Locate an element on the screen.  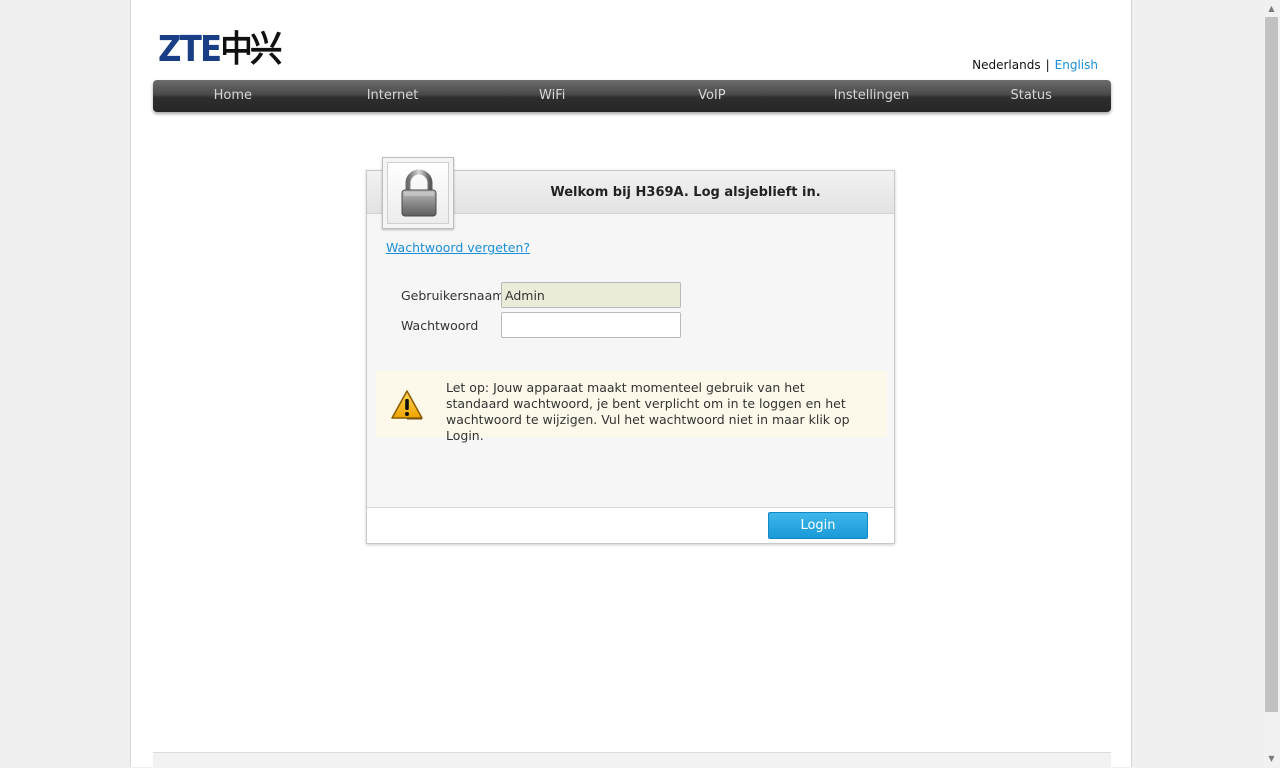
nav-item-instellingen: Instellingen is located at coordinates (872, 96).